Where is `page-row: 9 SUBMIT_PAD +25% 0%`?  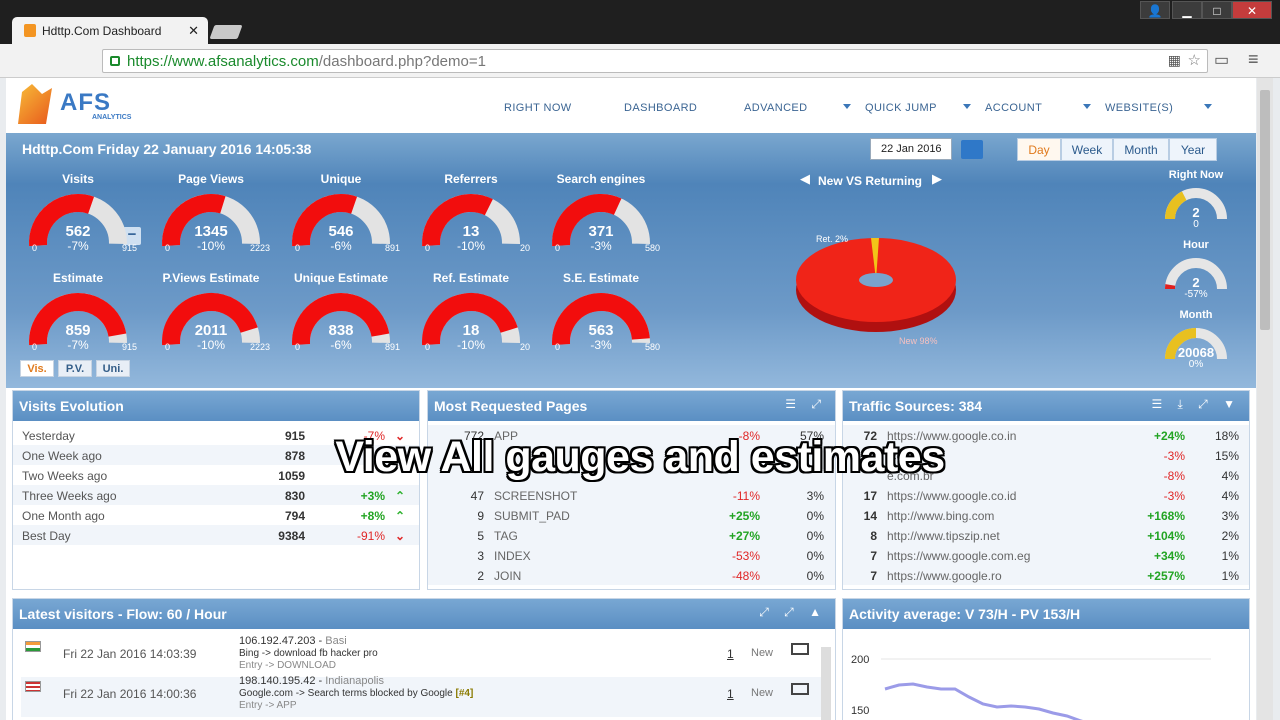
page-row: 9 SUBMIT_PAD +25% 0% is located at coordinates (631, 515).